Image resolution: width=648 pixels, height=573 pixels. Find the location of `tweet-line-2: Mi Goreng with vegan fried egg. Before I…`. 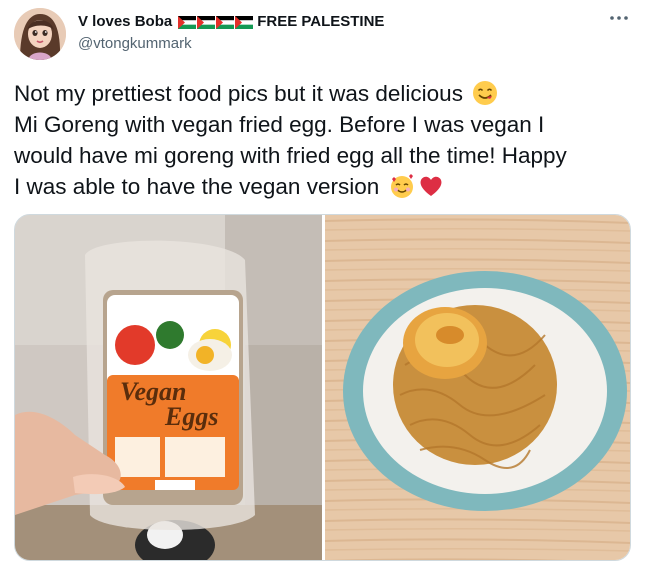

tweet-line-2: Mi Goreng with vegan fried egg. Before I… is located at coordinates (279, 124).